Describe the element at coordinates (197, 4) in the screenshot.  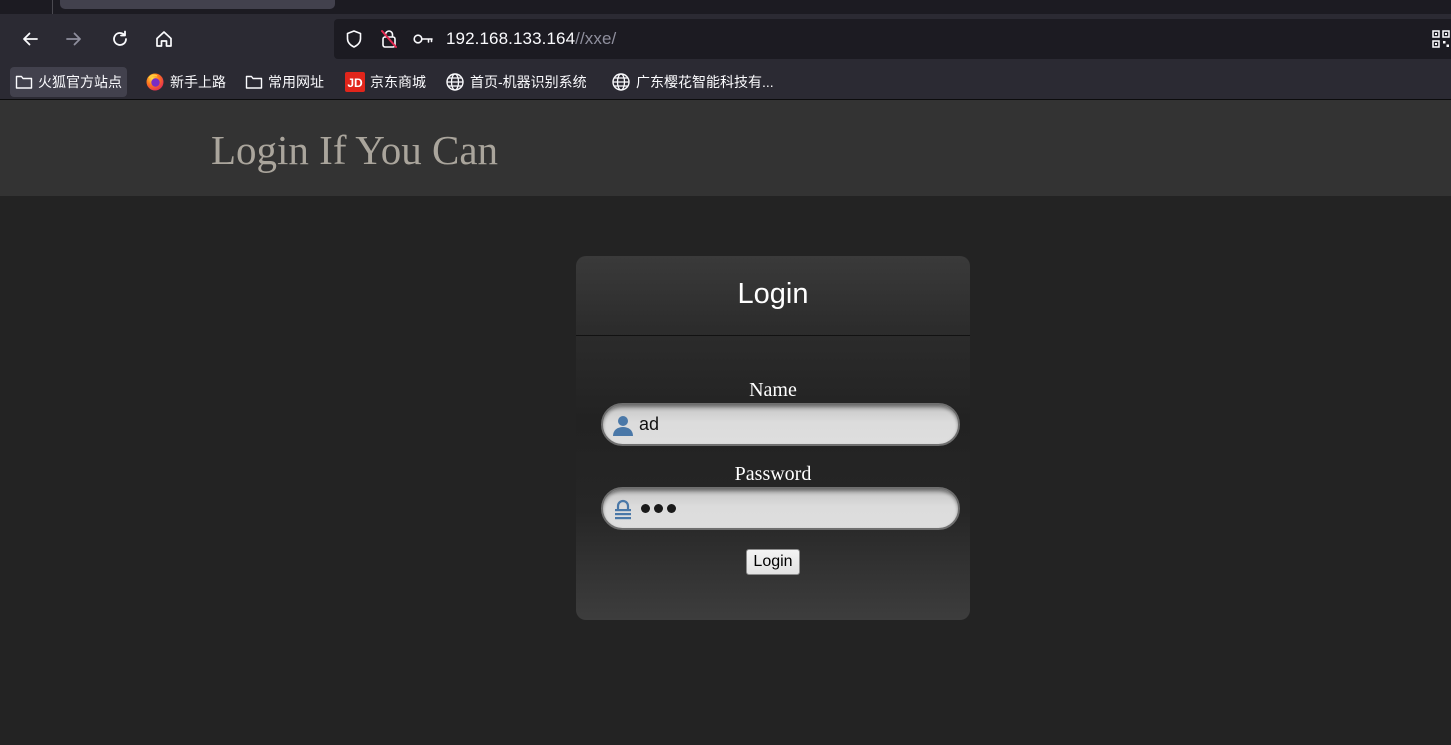
I see `active-tab` at that location.